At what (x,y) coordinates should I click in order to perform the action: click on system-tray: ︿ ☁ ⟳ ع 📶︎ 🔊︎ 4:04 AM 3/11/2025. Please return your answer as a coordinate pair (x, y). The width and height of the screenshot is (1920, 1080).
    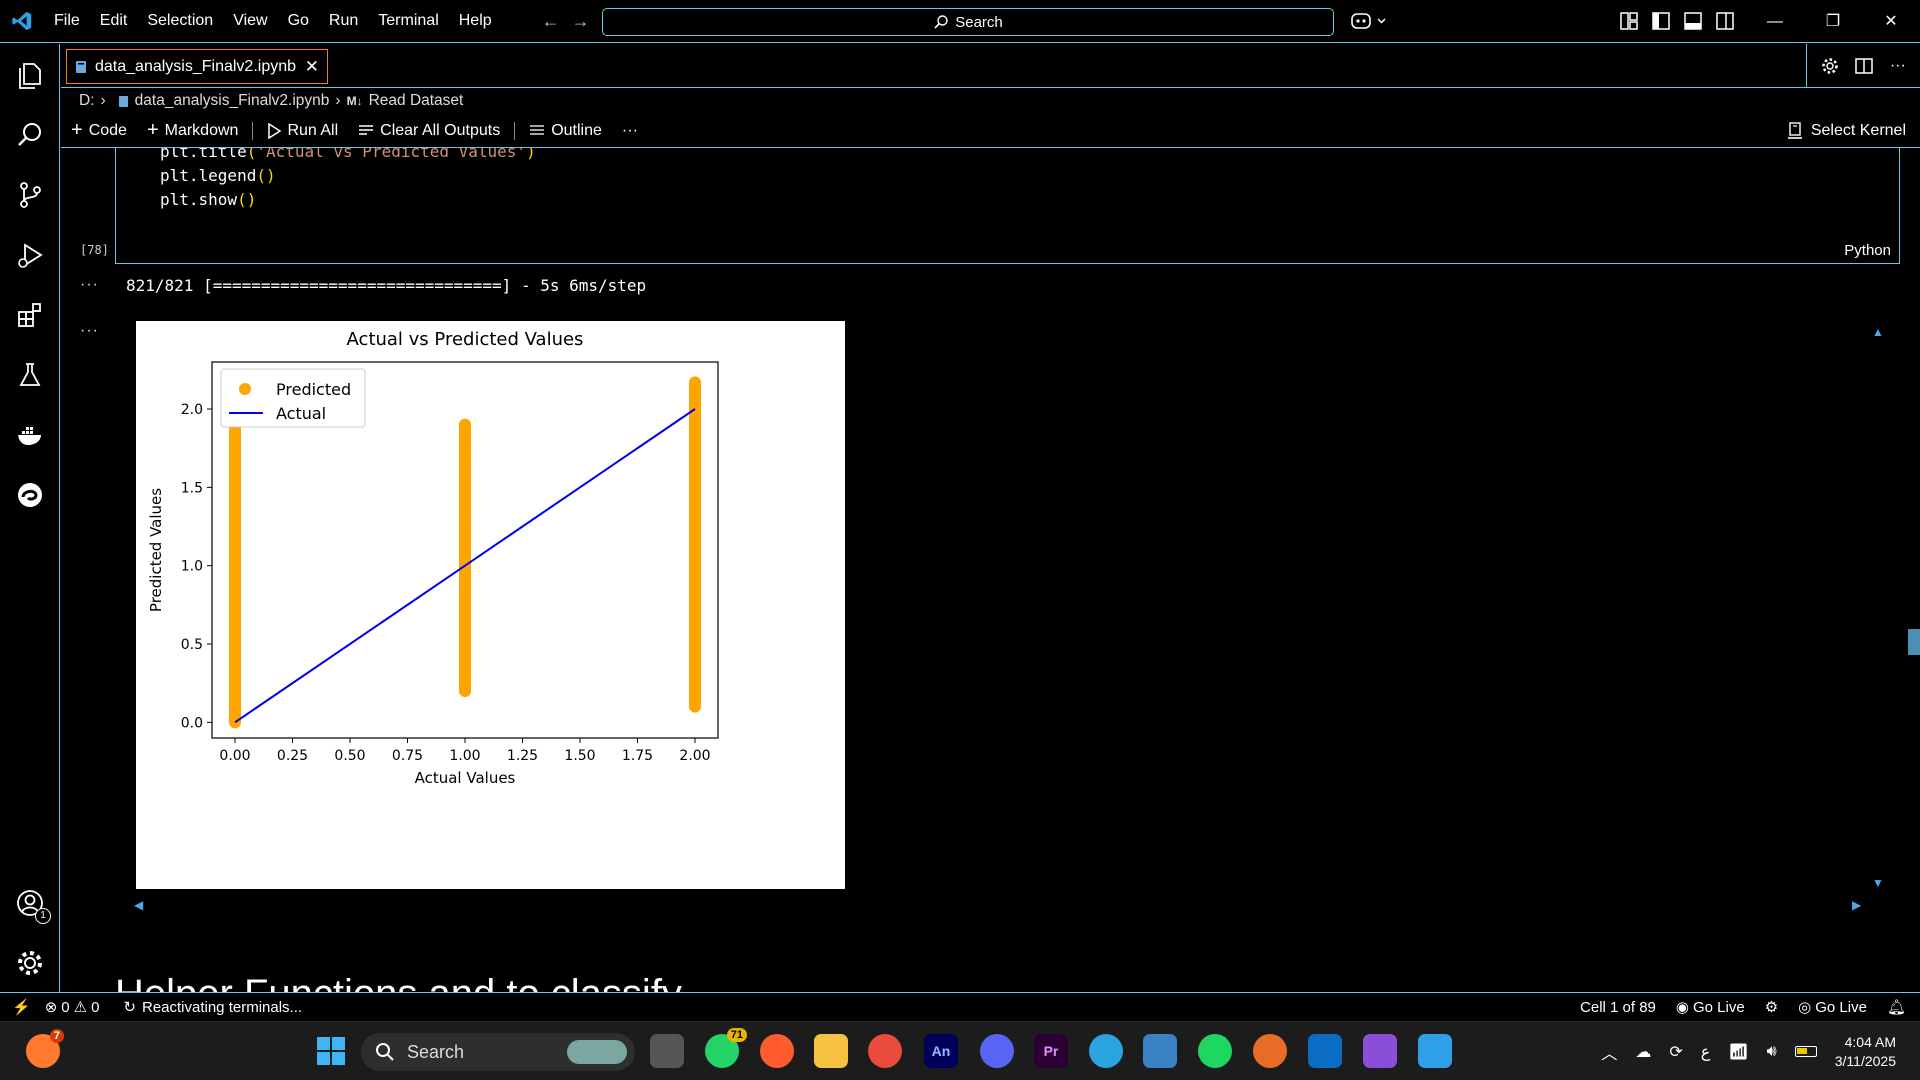
    Looking at the image, I should click on (1748, 1051).